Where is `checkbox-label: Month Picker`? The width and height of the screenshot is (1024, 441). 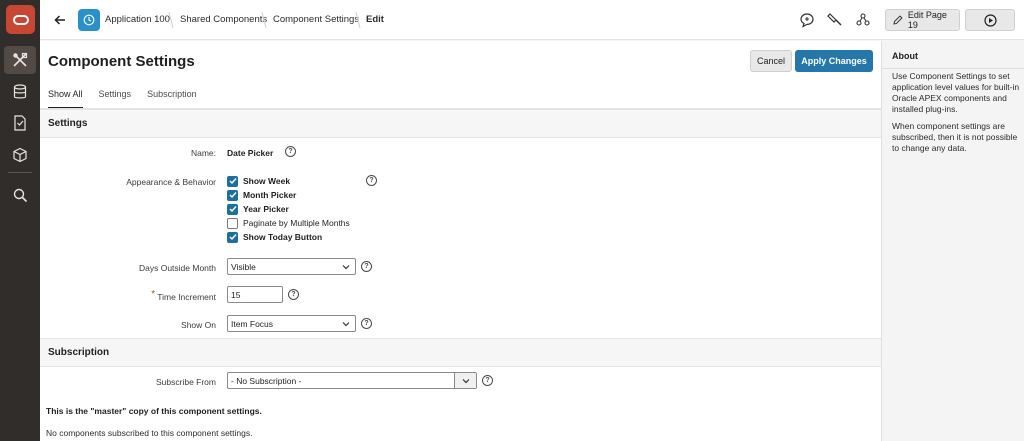 checkbox-label: Month Picker is located at coordinates (270, 195).